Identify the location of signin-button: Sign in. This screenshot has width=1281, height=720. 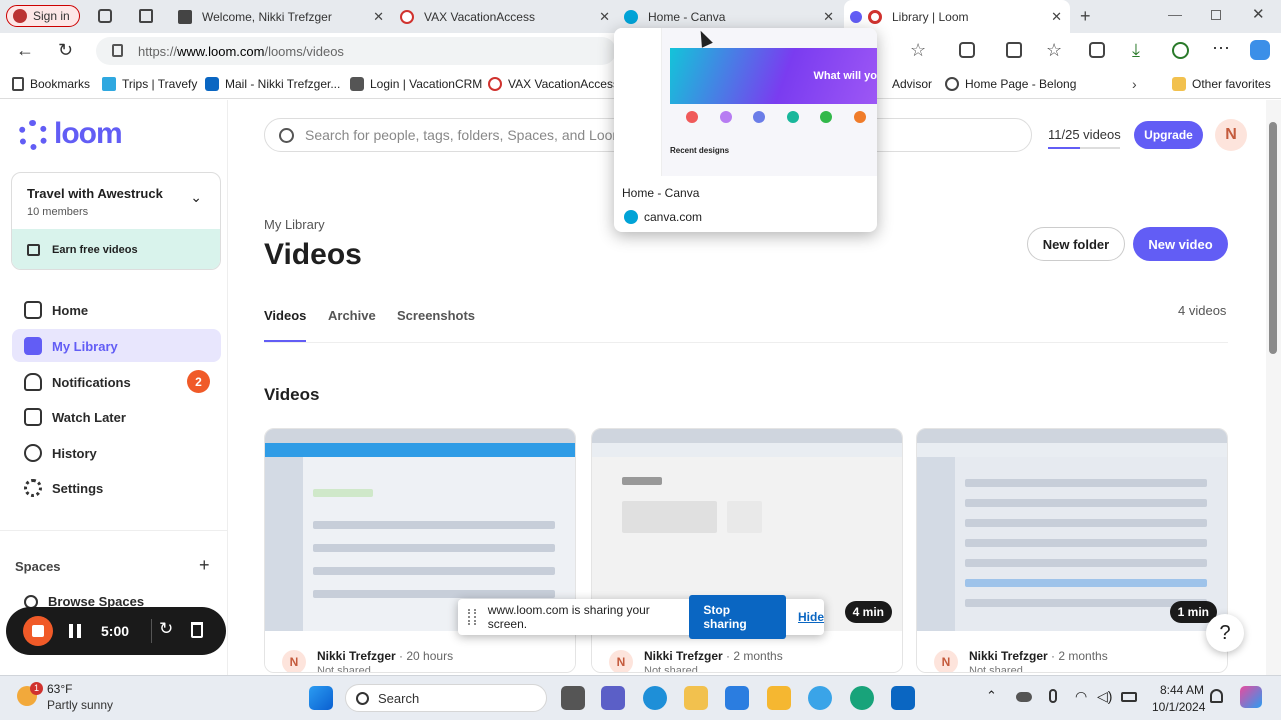
(43, 16).